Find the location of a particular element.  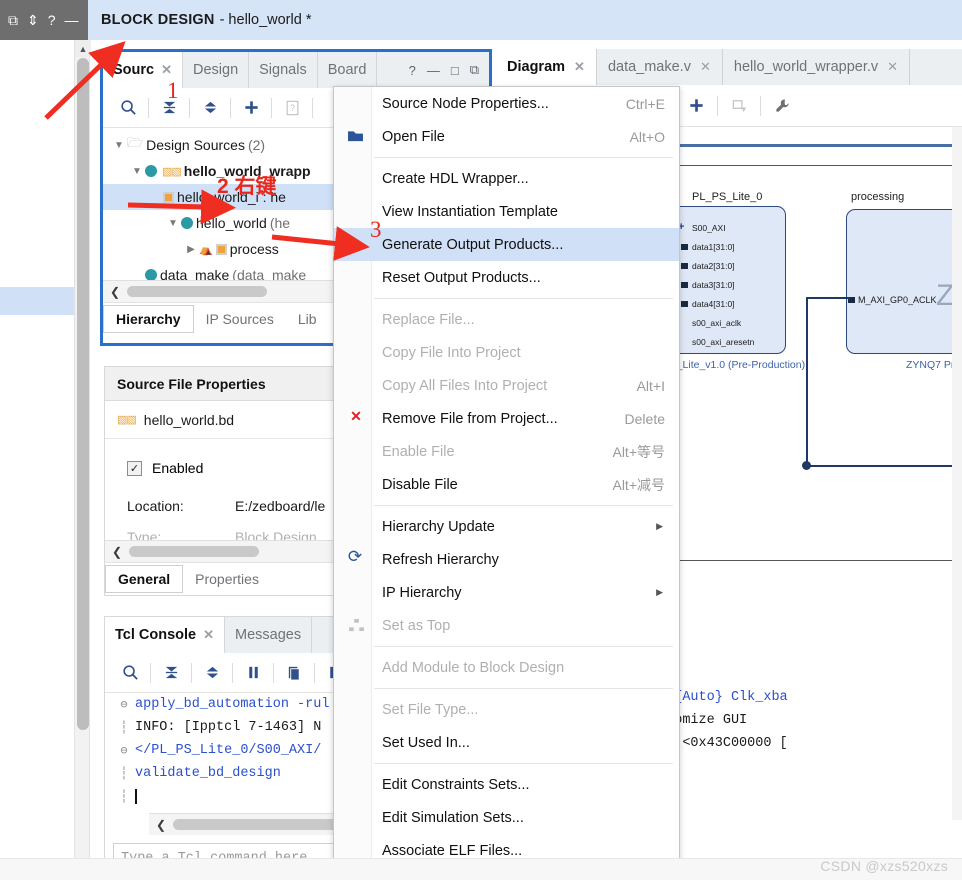

menu-item-label: Disable File is located at coordinates (420, 484).